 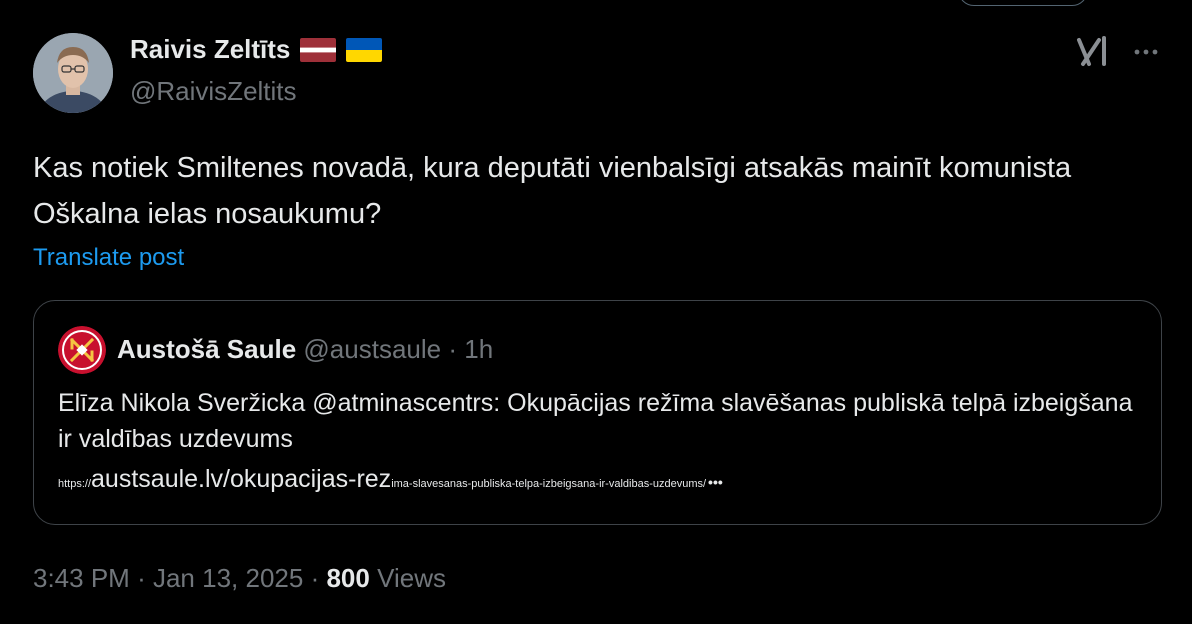 I want to click on author-handle: @RaivisZeltits, so click(x=213, y=91).